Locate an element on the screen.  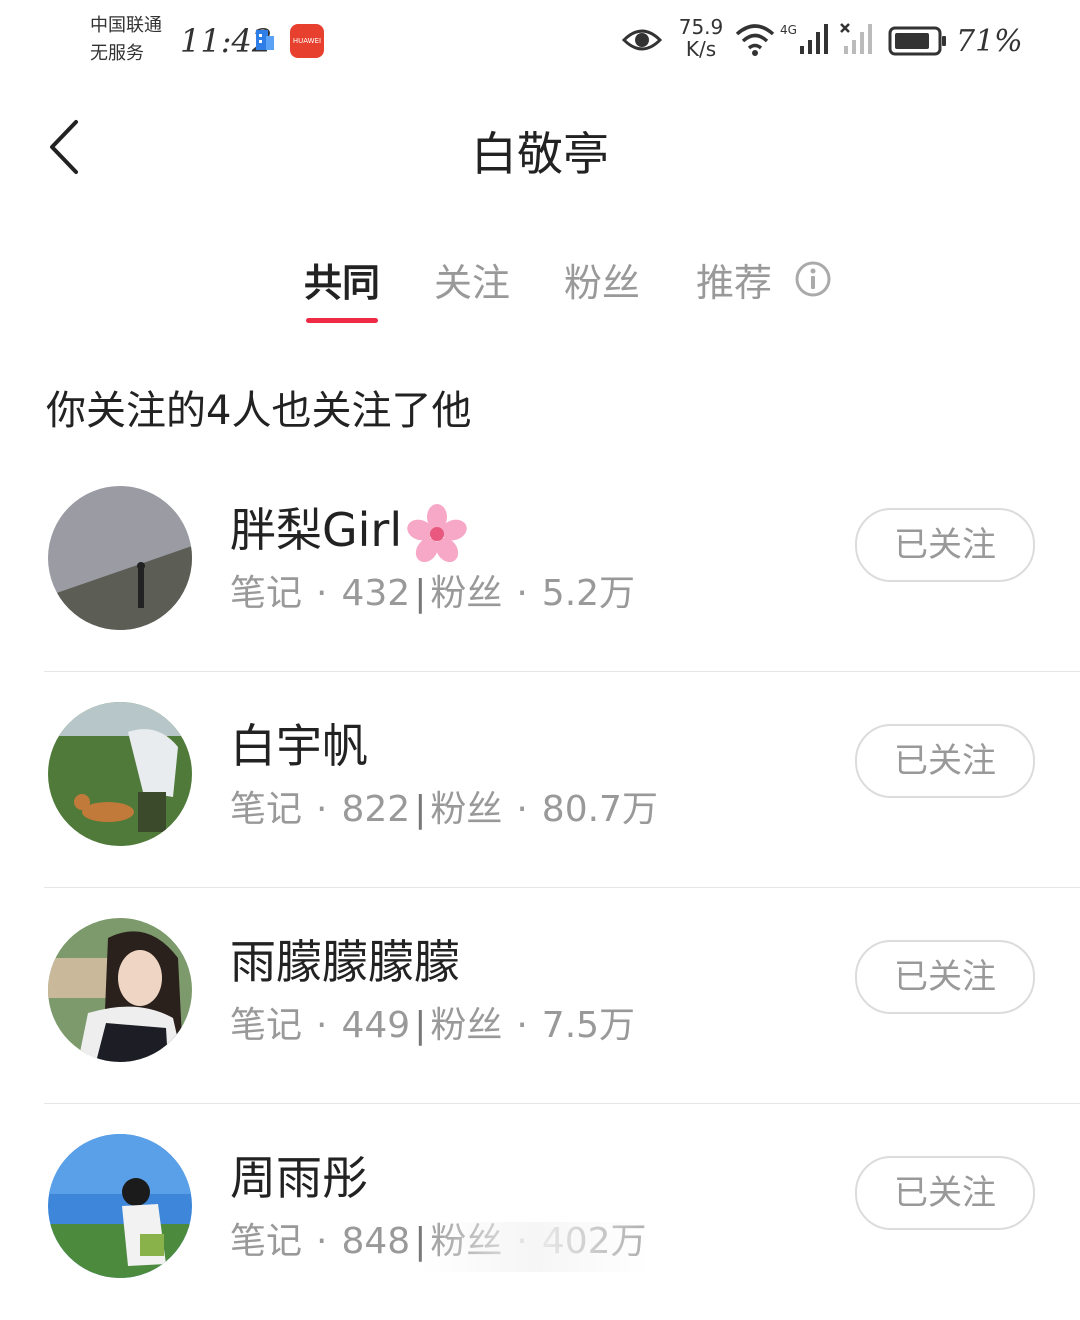
fans-count: 5.2万 is located at coordinates (588, 593).